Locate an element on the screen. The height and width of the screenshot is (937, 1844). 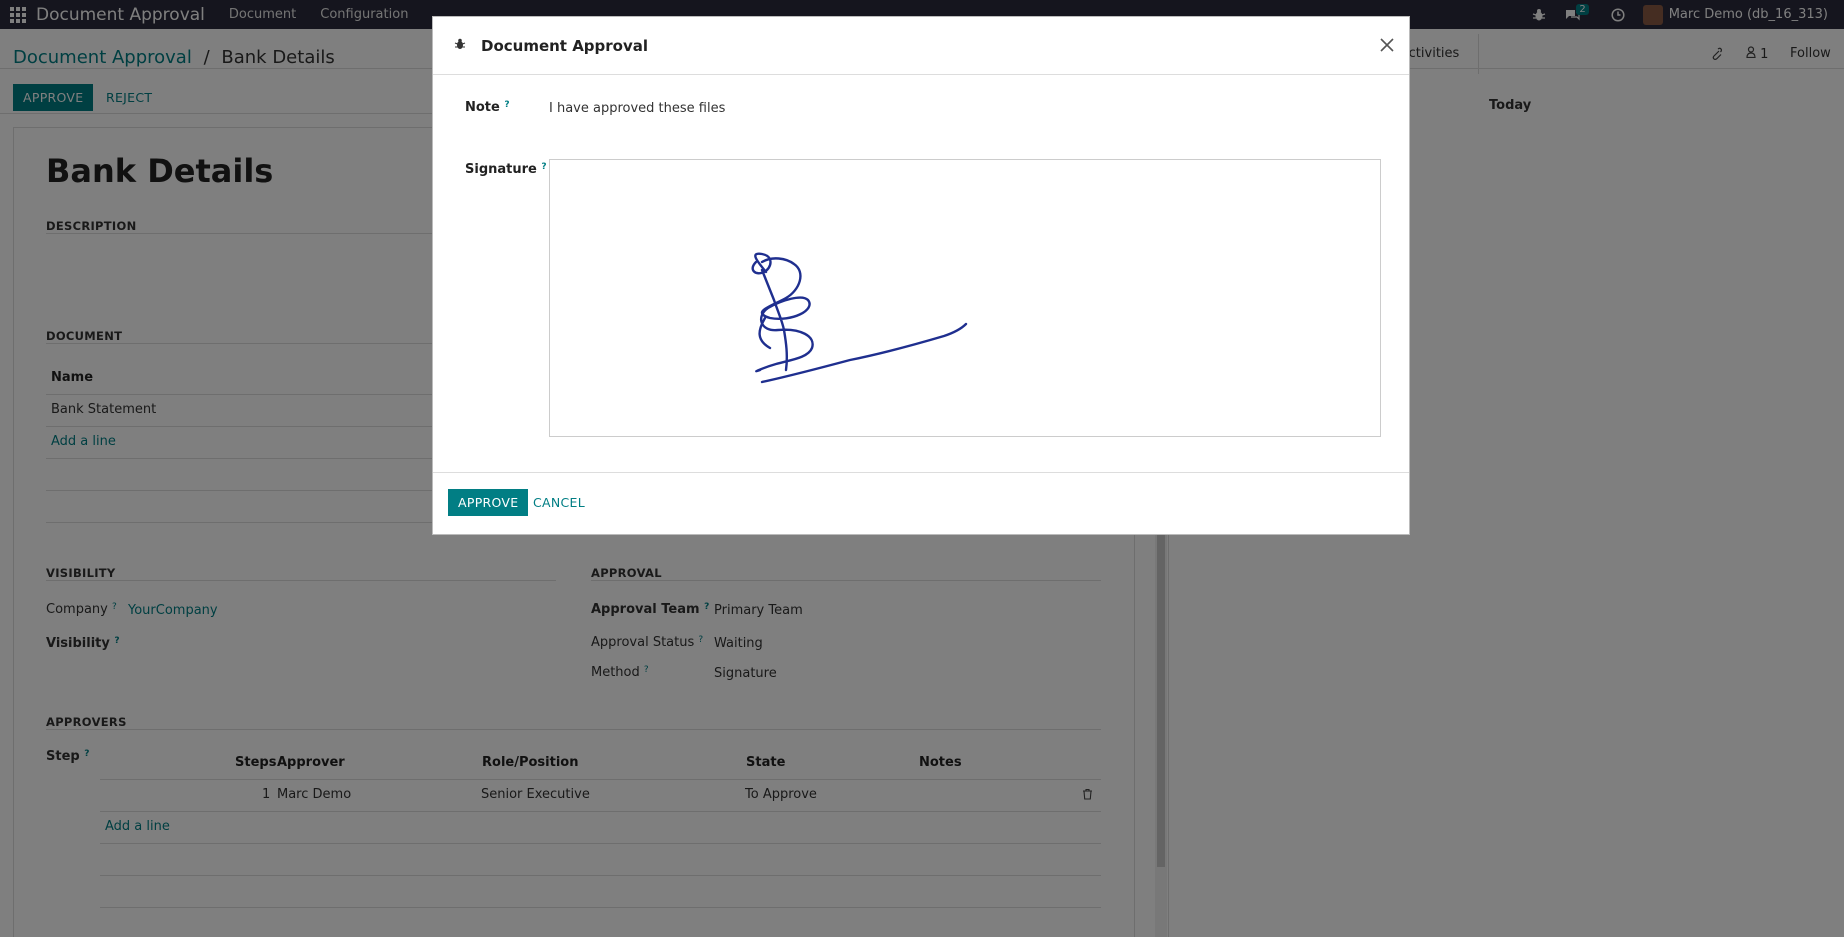
note-value: I have approved these files is located at coordinates (637, 108).